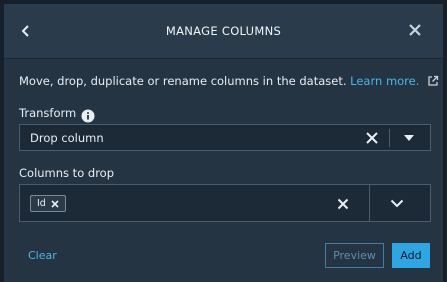 The image size is (447, 282). Describe the element at coordinates (48, 113) in the screenshot. I see `transform-label: Transform` at that location.